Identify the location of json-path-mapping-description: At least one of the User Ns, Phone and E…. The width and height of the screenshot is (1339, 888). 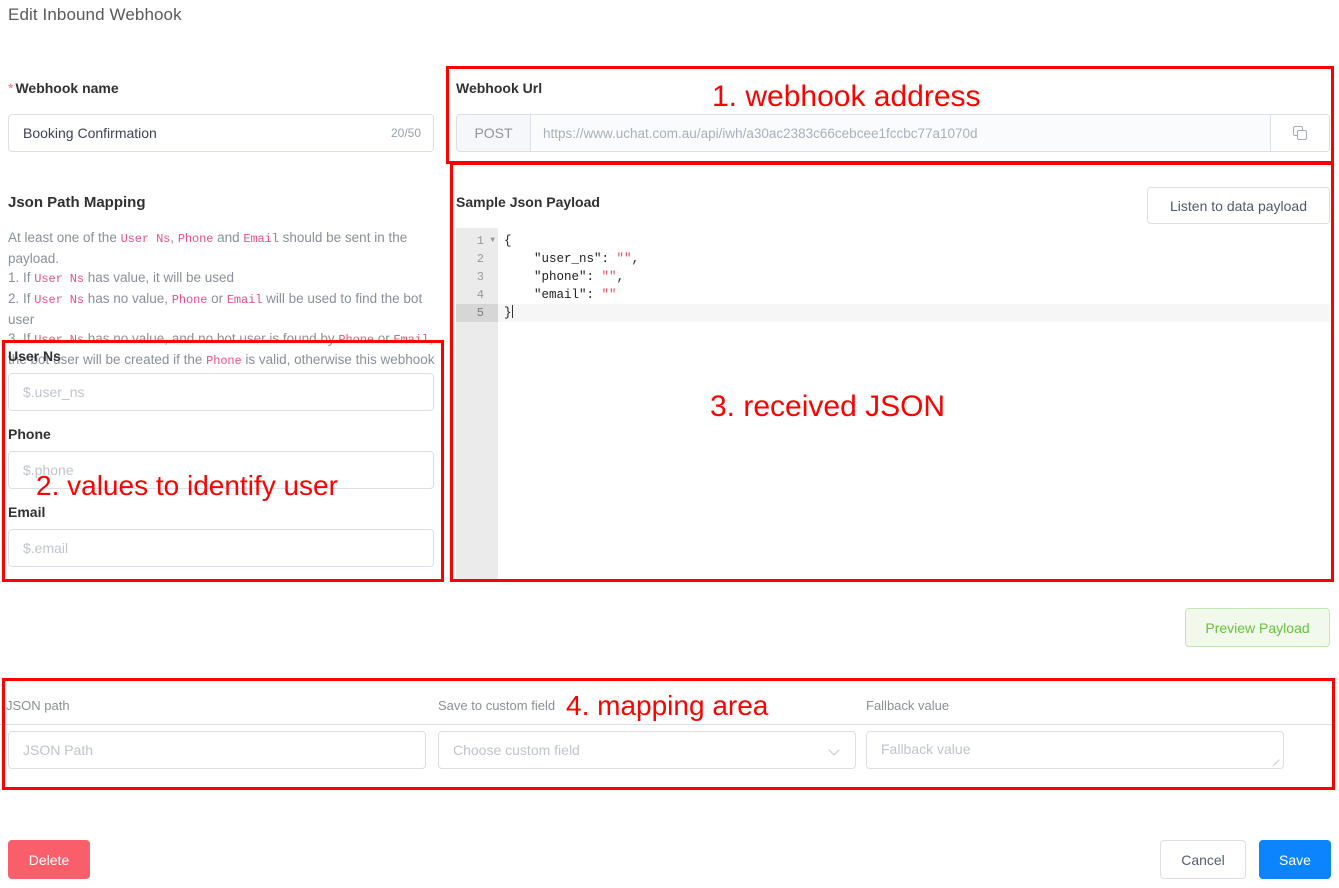
(225, 309).